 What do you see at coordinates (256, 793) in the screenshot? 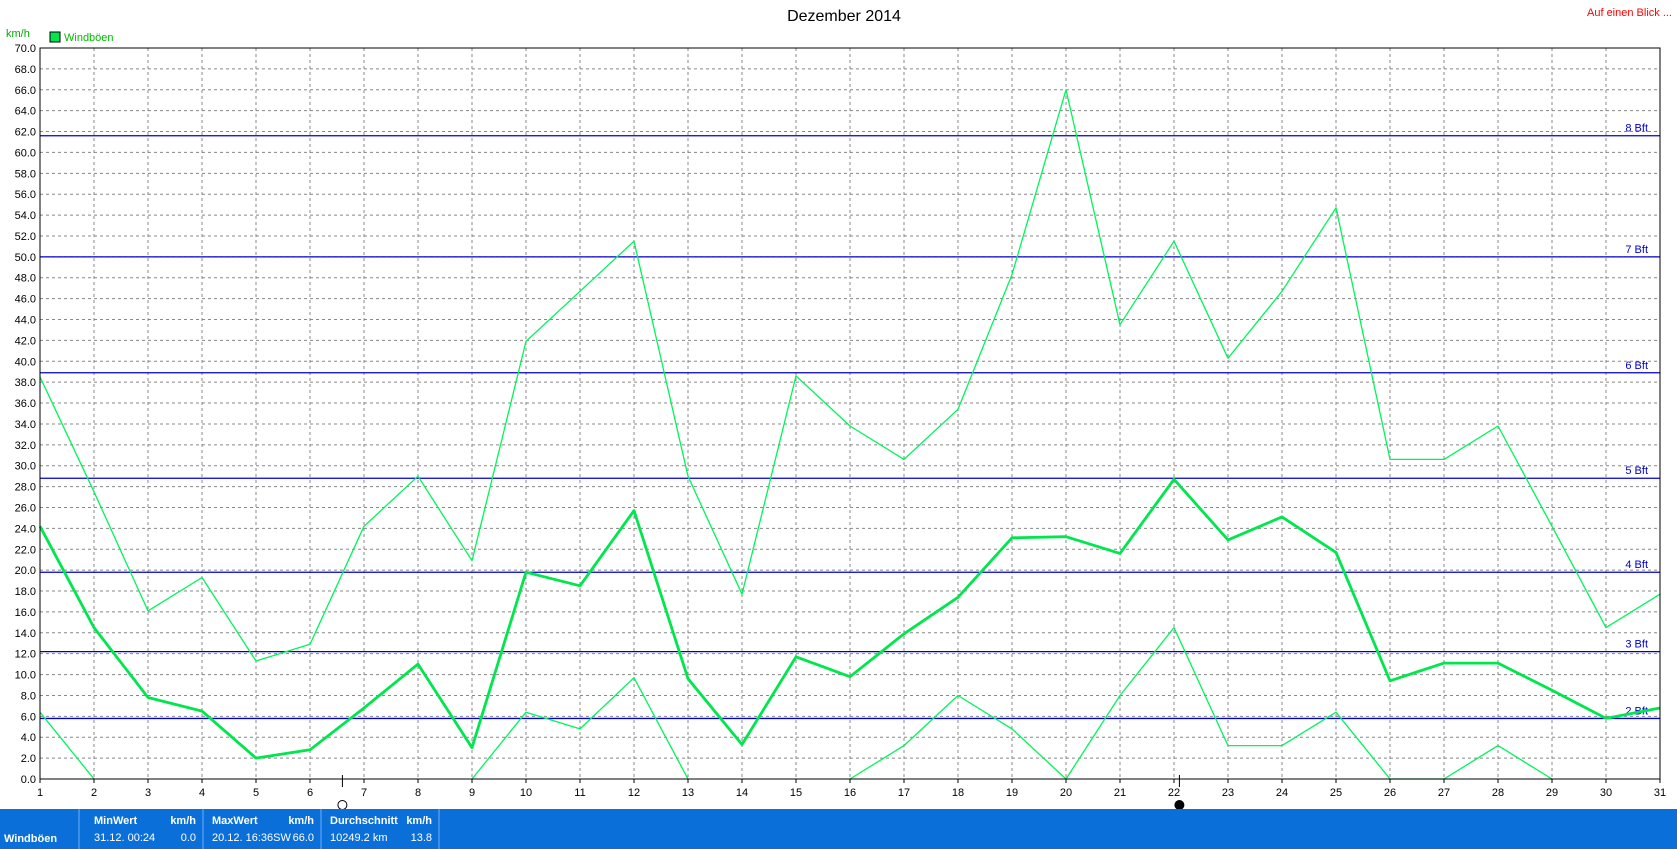
I see `x-tick-label: 5` at bounding box center [256, 793].